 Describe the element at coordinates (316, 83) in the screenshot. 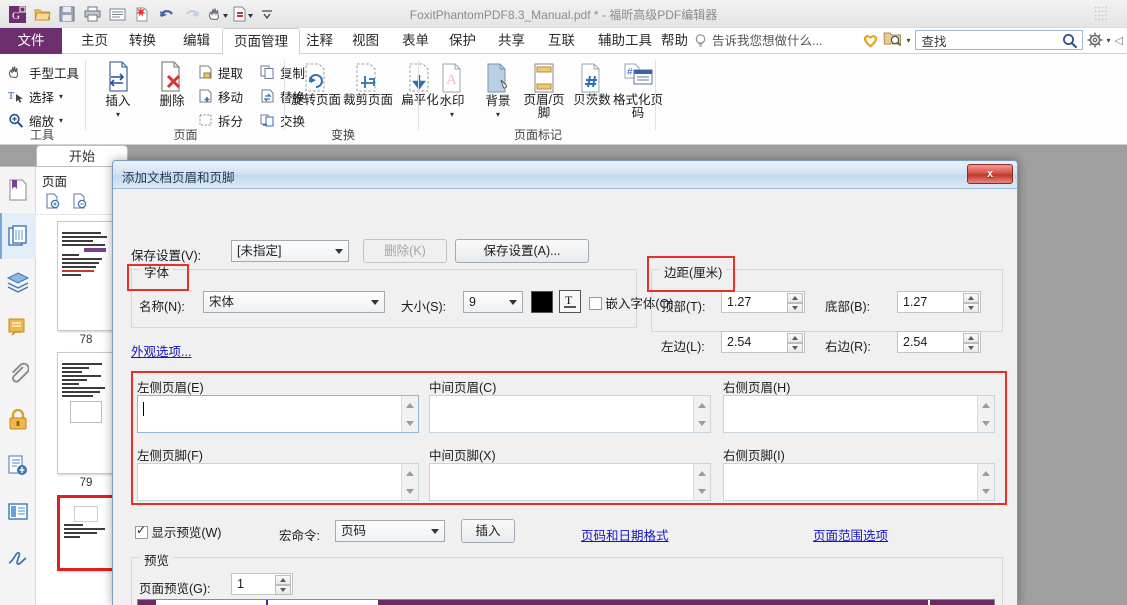

I see `ribbon-item-rotate-page: 旋转页面` at that location.